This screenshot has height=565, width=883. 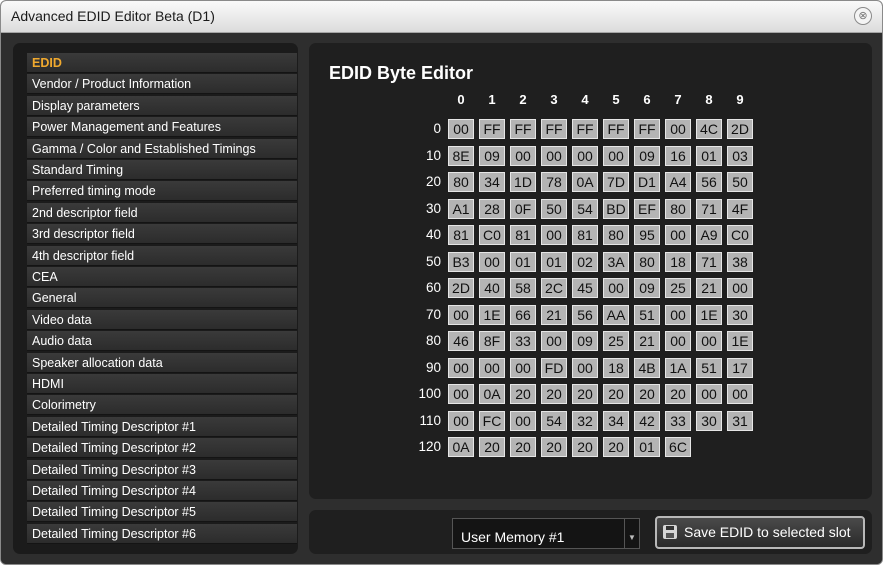 I want to click on byte-cell: BD, so click(x=616, y=208).